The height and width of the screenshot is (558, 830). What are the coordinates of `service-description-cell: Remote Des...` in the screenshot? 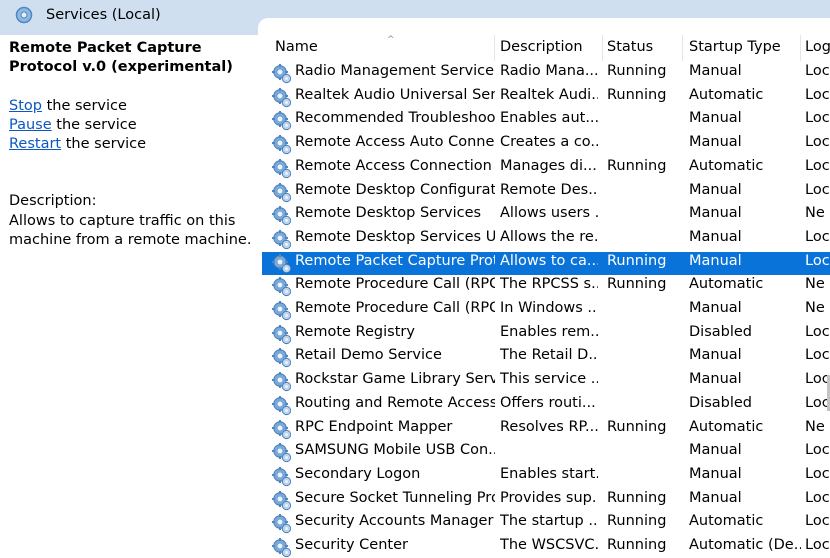 It's located at (549, 189).